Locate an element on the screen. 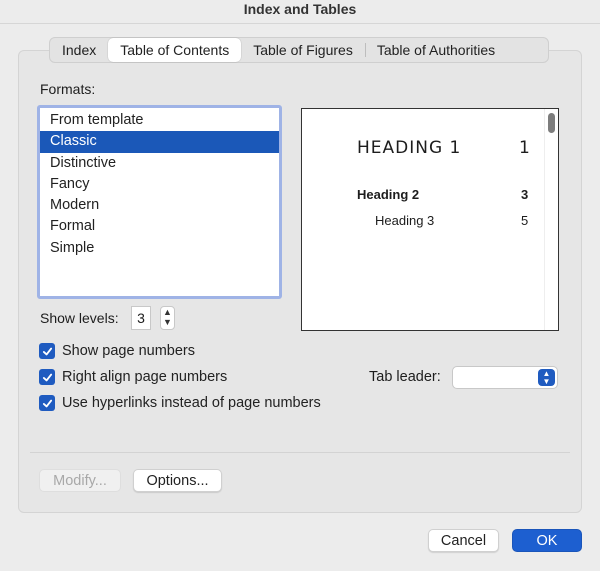 The image size is (600, 571). hyperlinks-option: Use hyperlinks instead of page numbers is located at coordinates (180, 403).